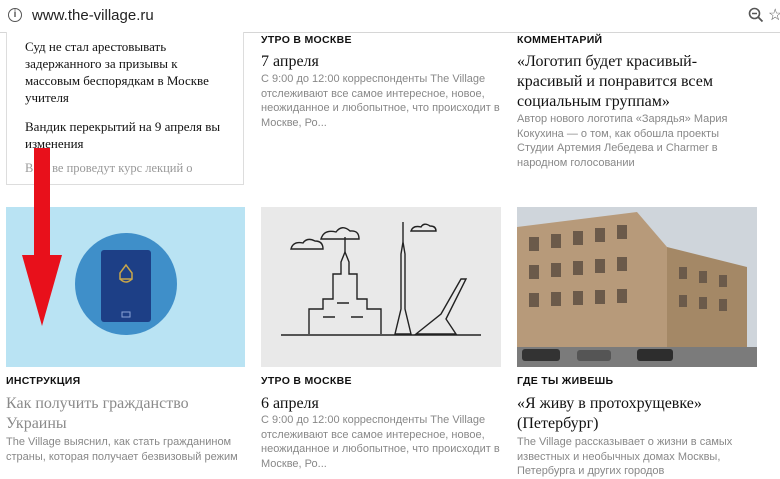 The width and height of the screenshot is (780, 479). What do you see at coordinates (43, 381) in the screenshot?
I see `card-category: ИНСТРУКЦИЯ` at bounding box center [43, 381].